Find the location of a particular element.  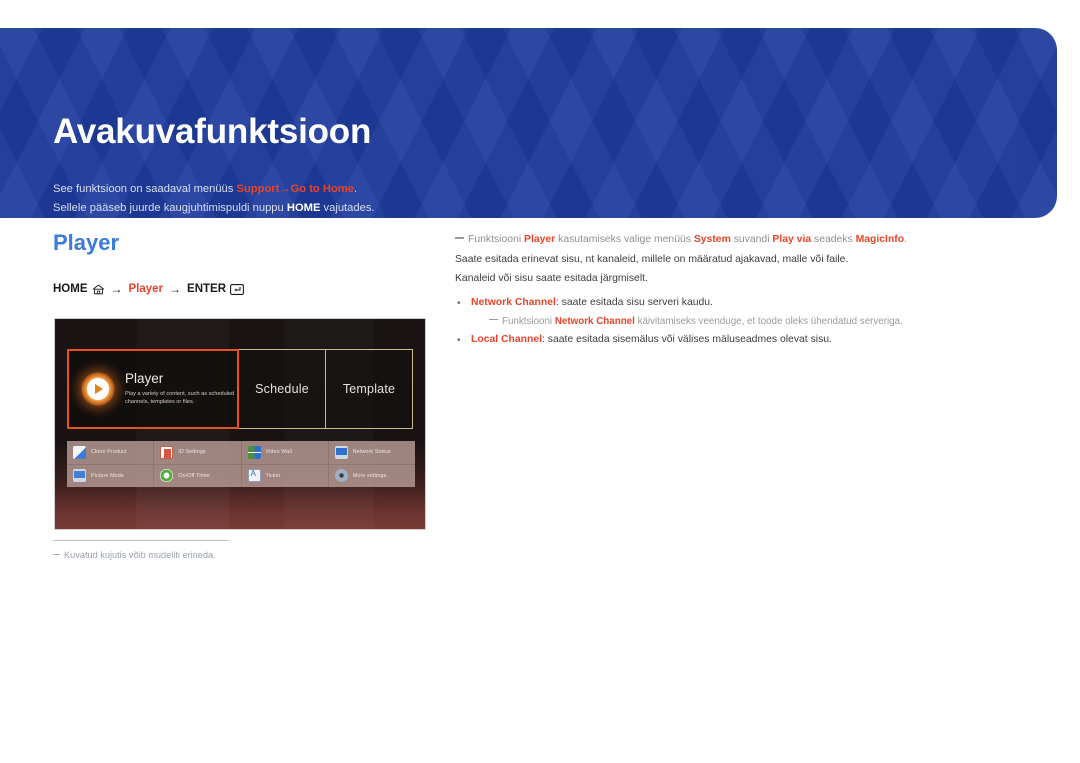

home-tile-player-label: Player is located at coordinates (144, 378).